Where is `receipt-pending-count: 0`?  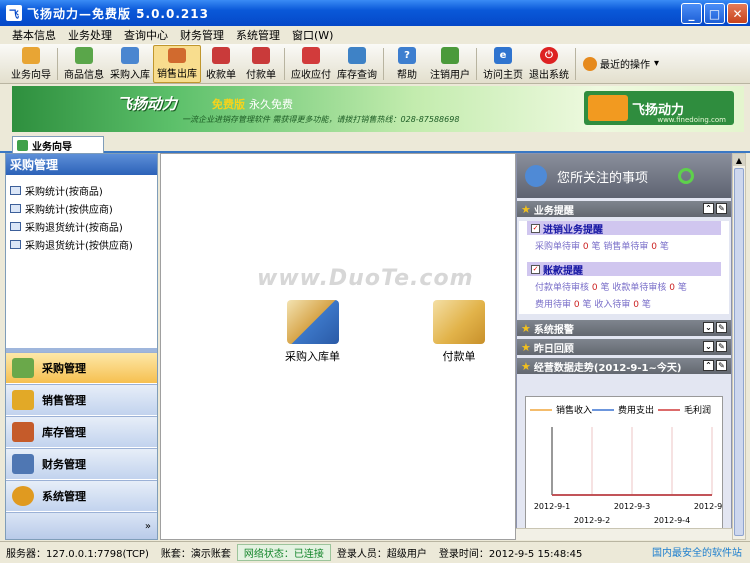 receipt-pending-count: 0 is located at coordinates (672, 288).